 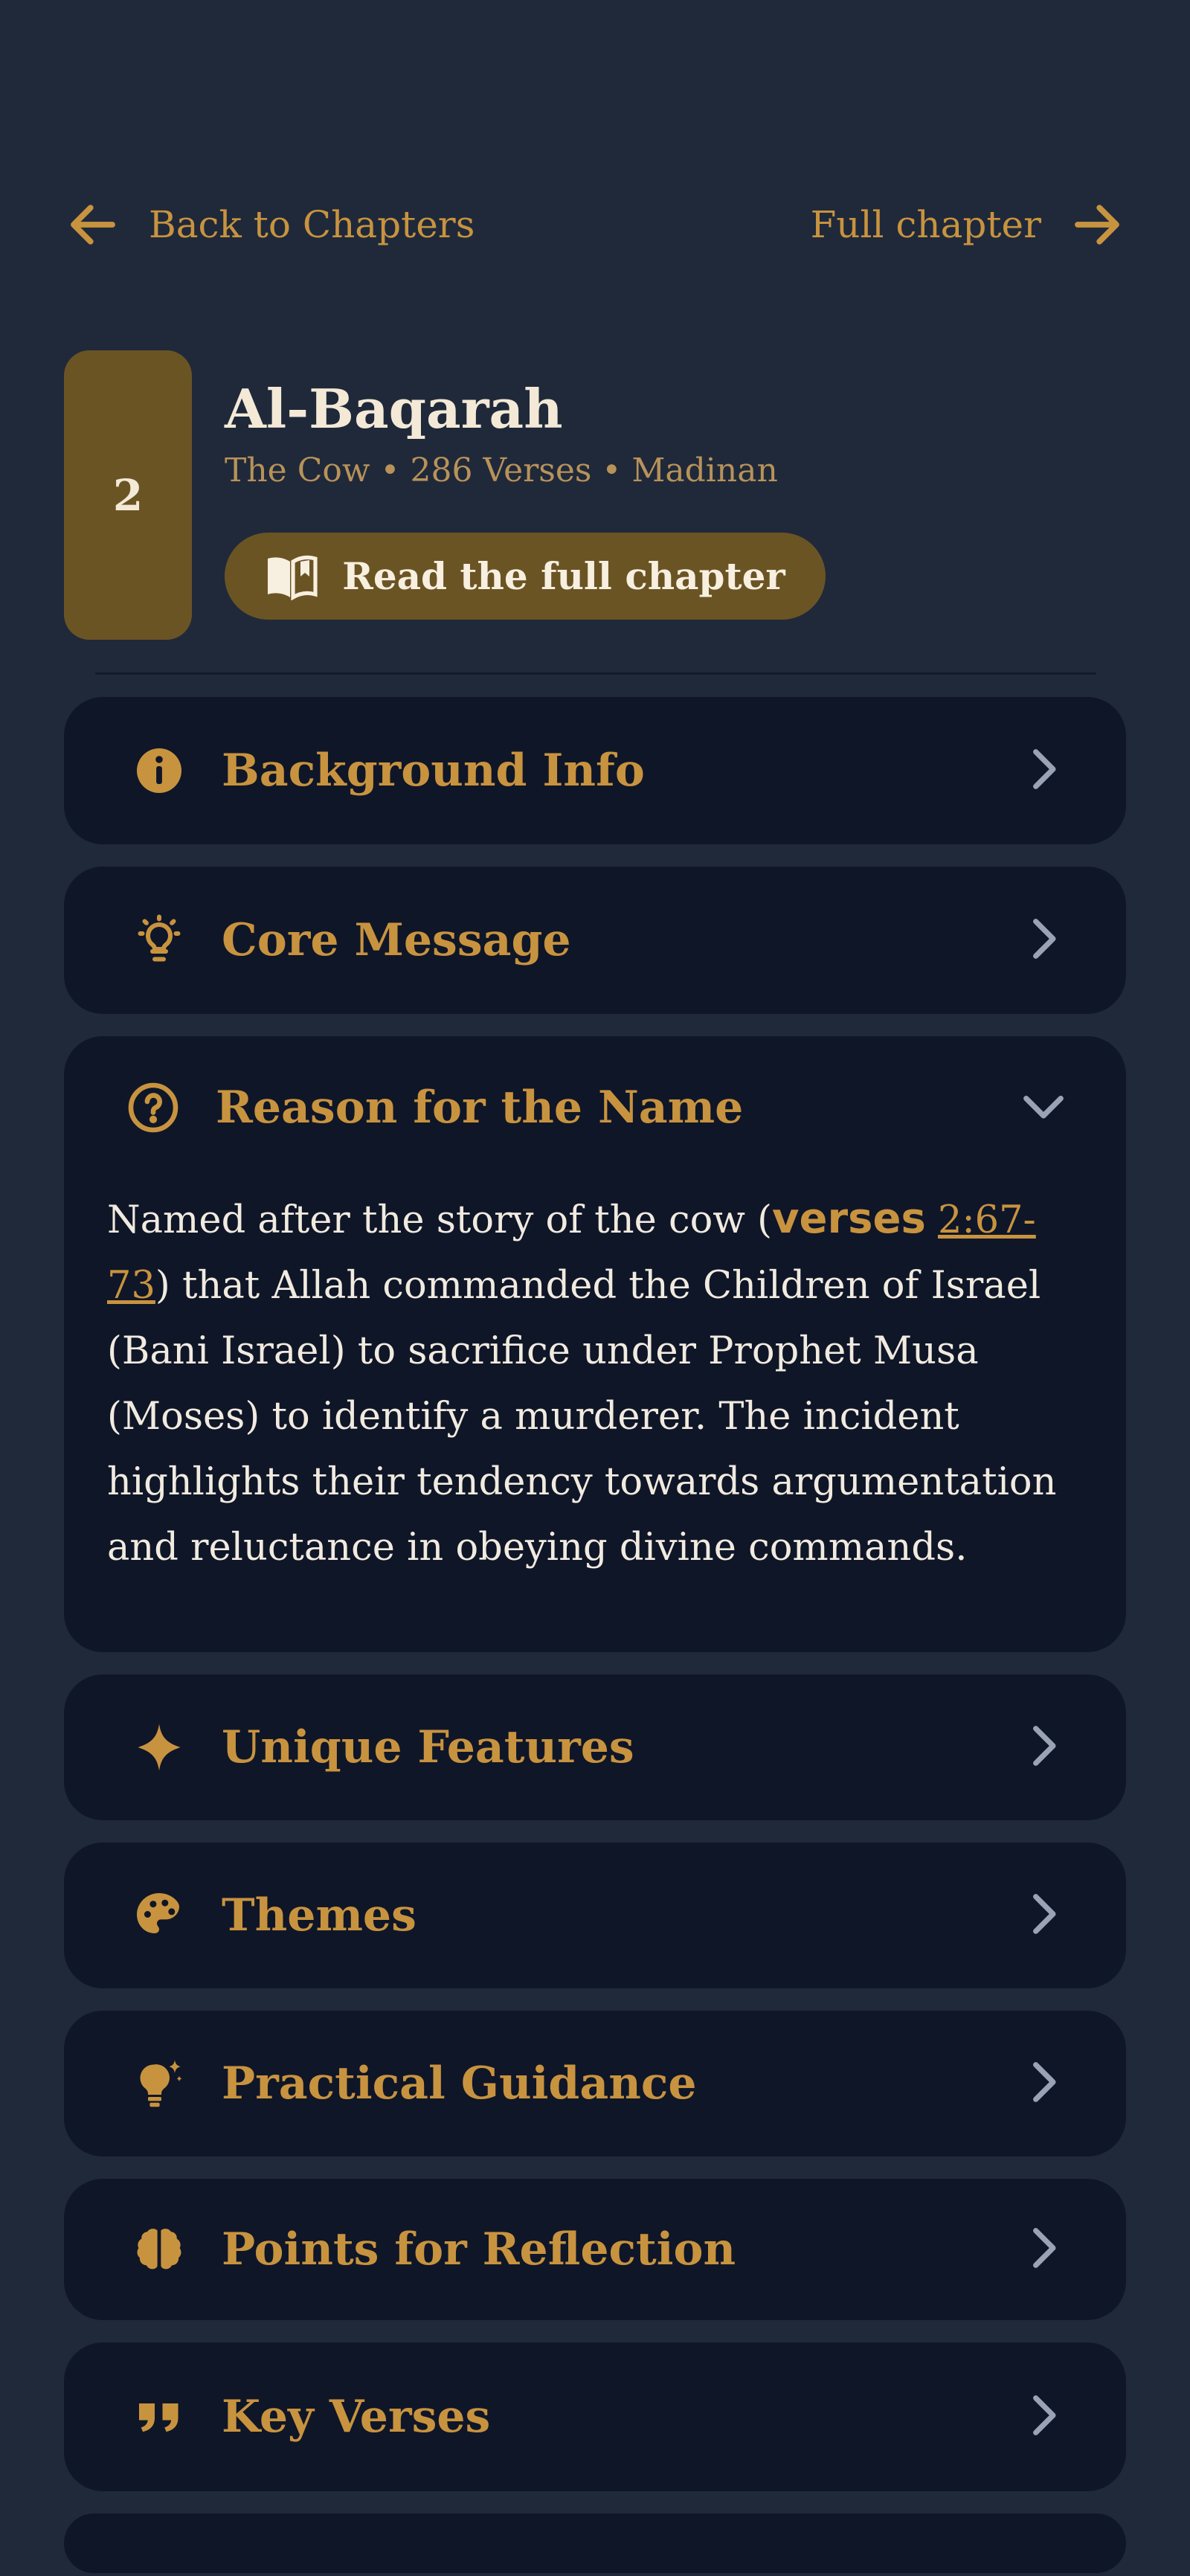 I want to click on full-chapter-label: Full chapter, so click(x=926, y=224).